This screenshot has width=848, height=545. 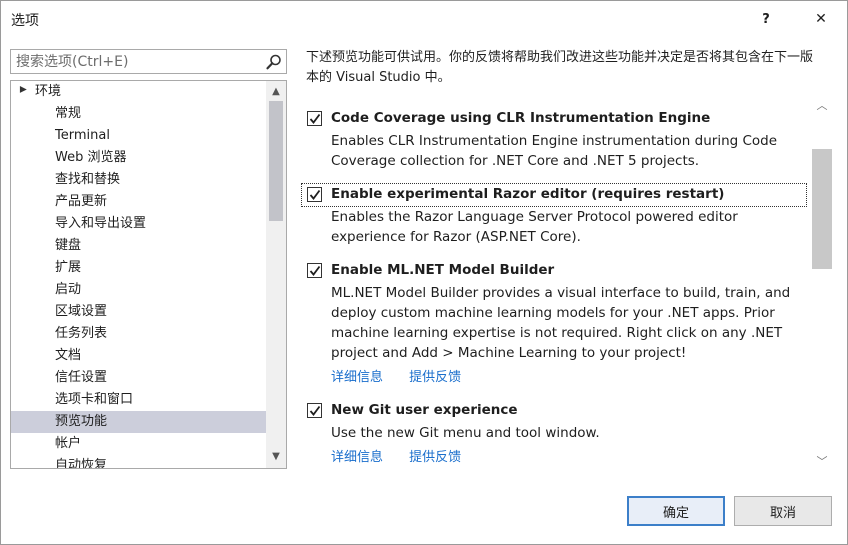 I want to click on help-button: ?, so click(x=766, y=19).